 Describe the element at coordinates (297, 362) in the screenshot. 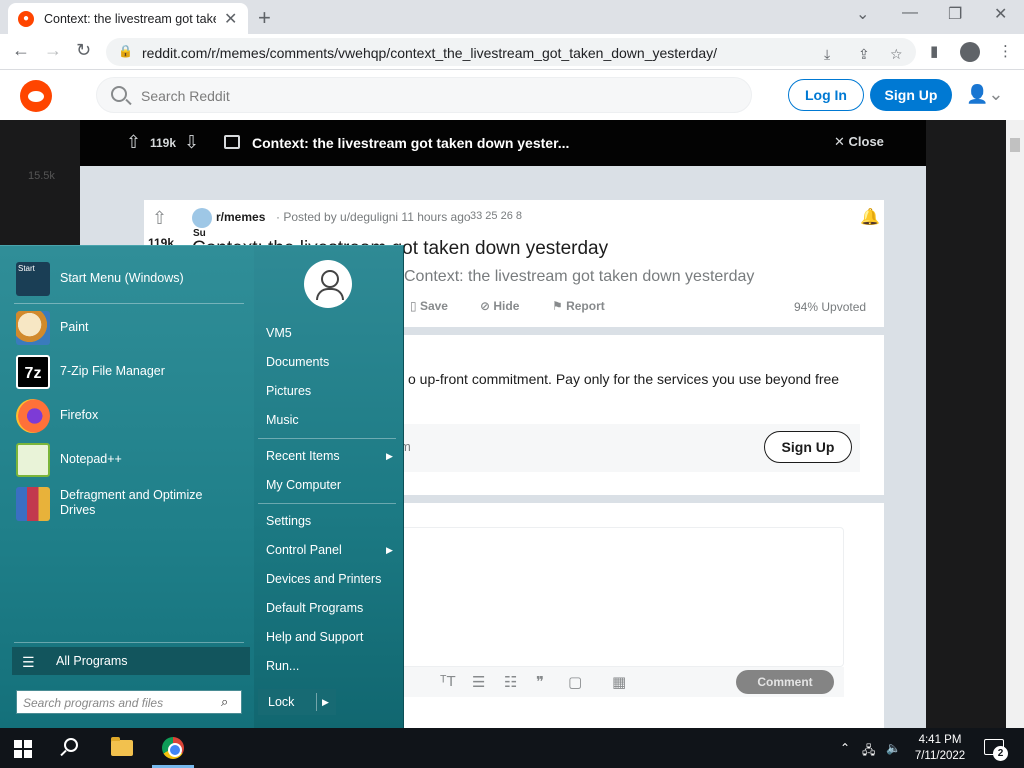

I see `start-right-documents: Documents` at that location.